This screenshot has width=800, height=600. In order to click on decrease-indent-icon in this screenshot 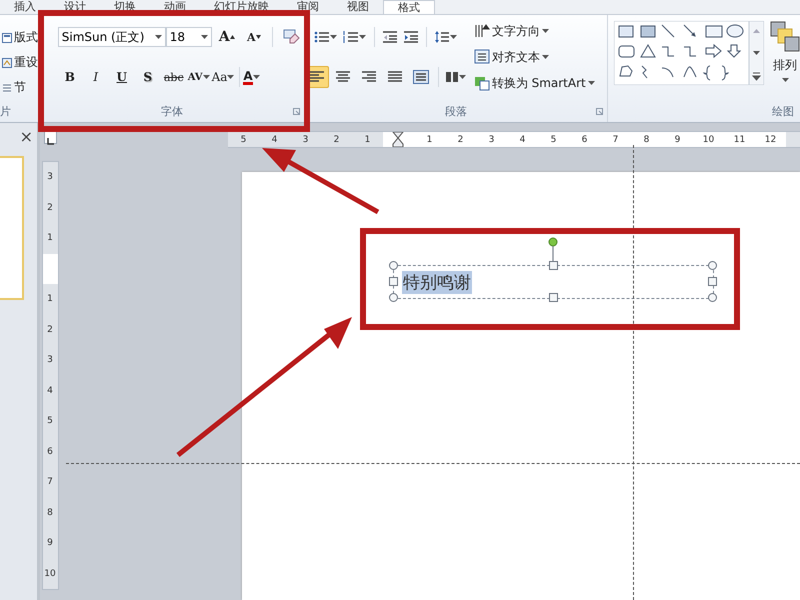, I will do `click(390, 37)`.